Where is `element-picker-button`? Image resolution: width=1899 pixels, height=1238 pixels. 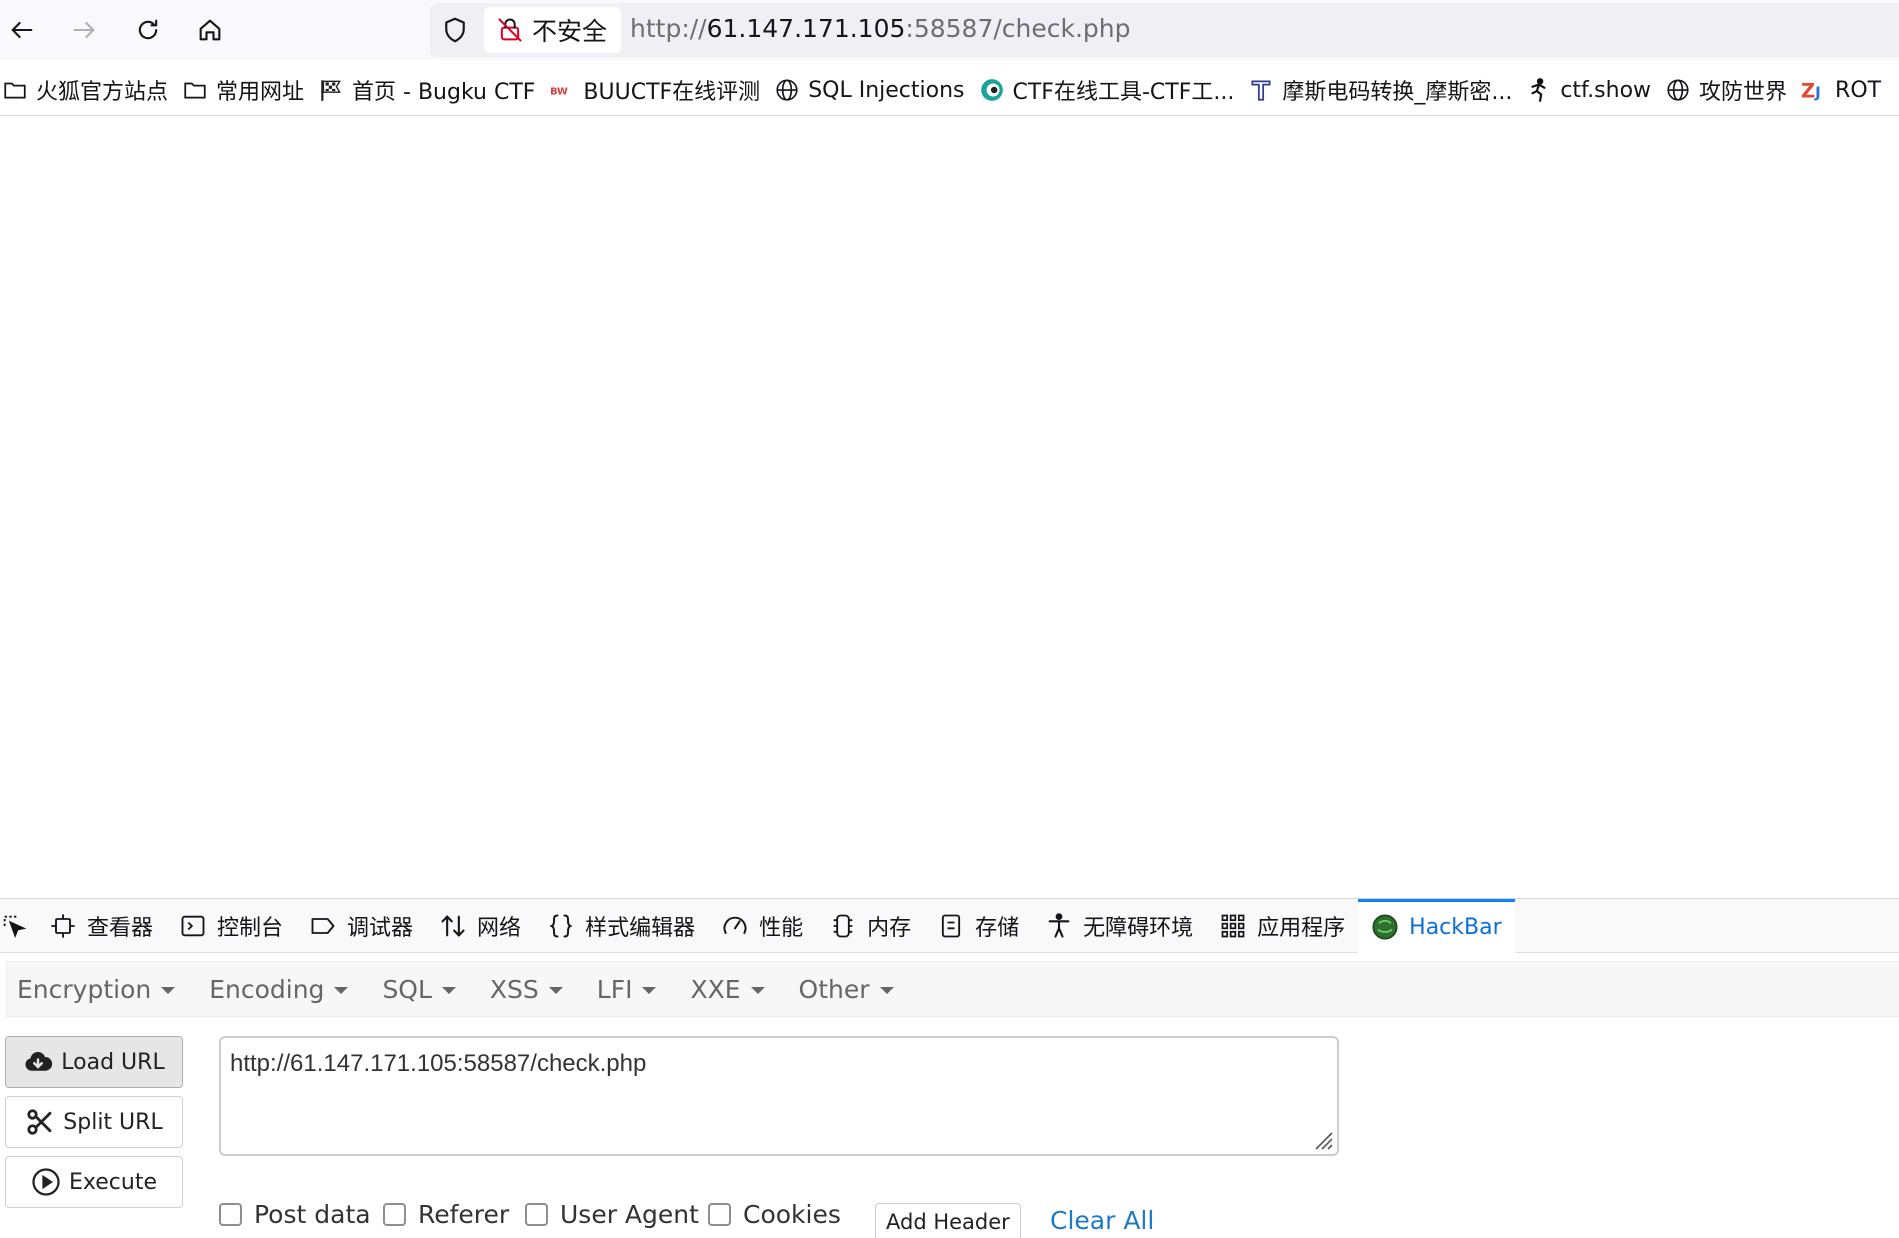
element-picker-button is located at coordinates (18, 926).